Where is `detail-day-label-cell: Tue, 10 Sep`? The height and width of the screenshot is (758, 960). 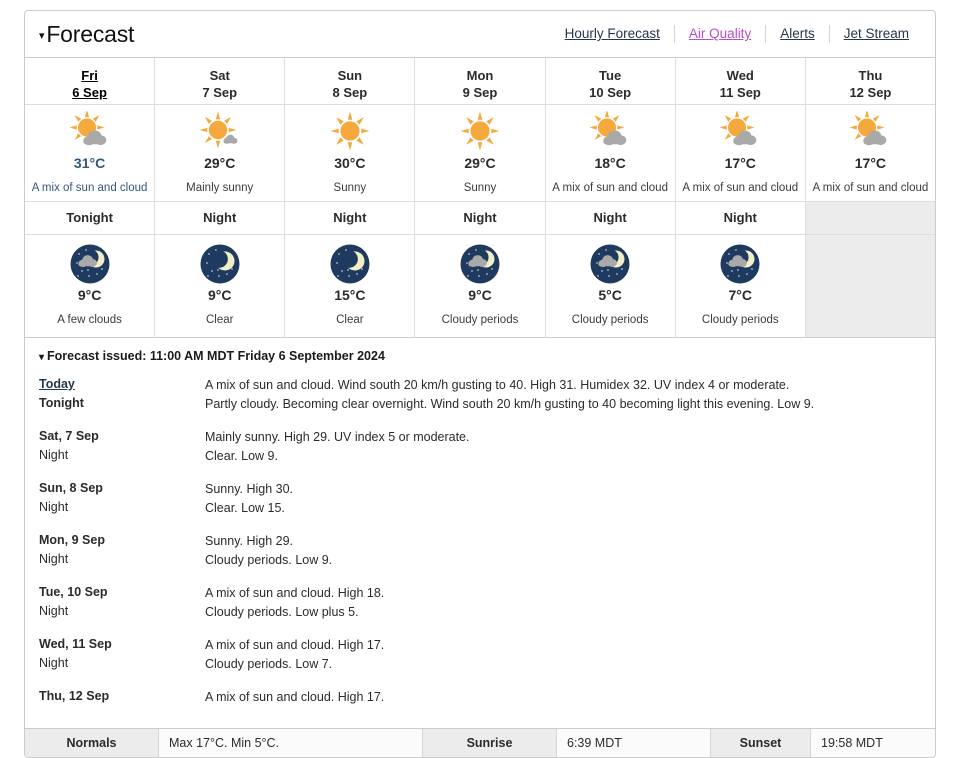 detail-day-label-cell: Tue, 10 Sep is located at coordinates (122, 593).